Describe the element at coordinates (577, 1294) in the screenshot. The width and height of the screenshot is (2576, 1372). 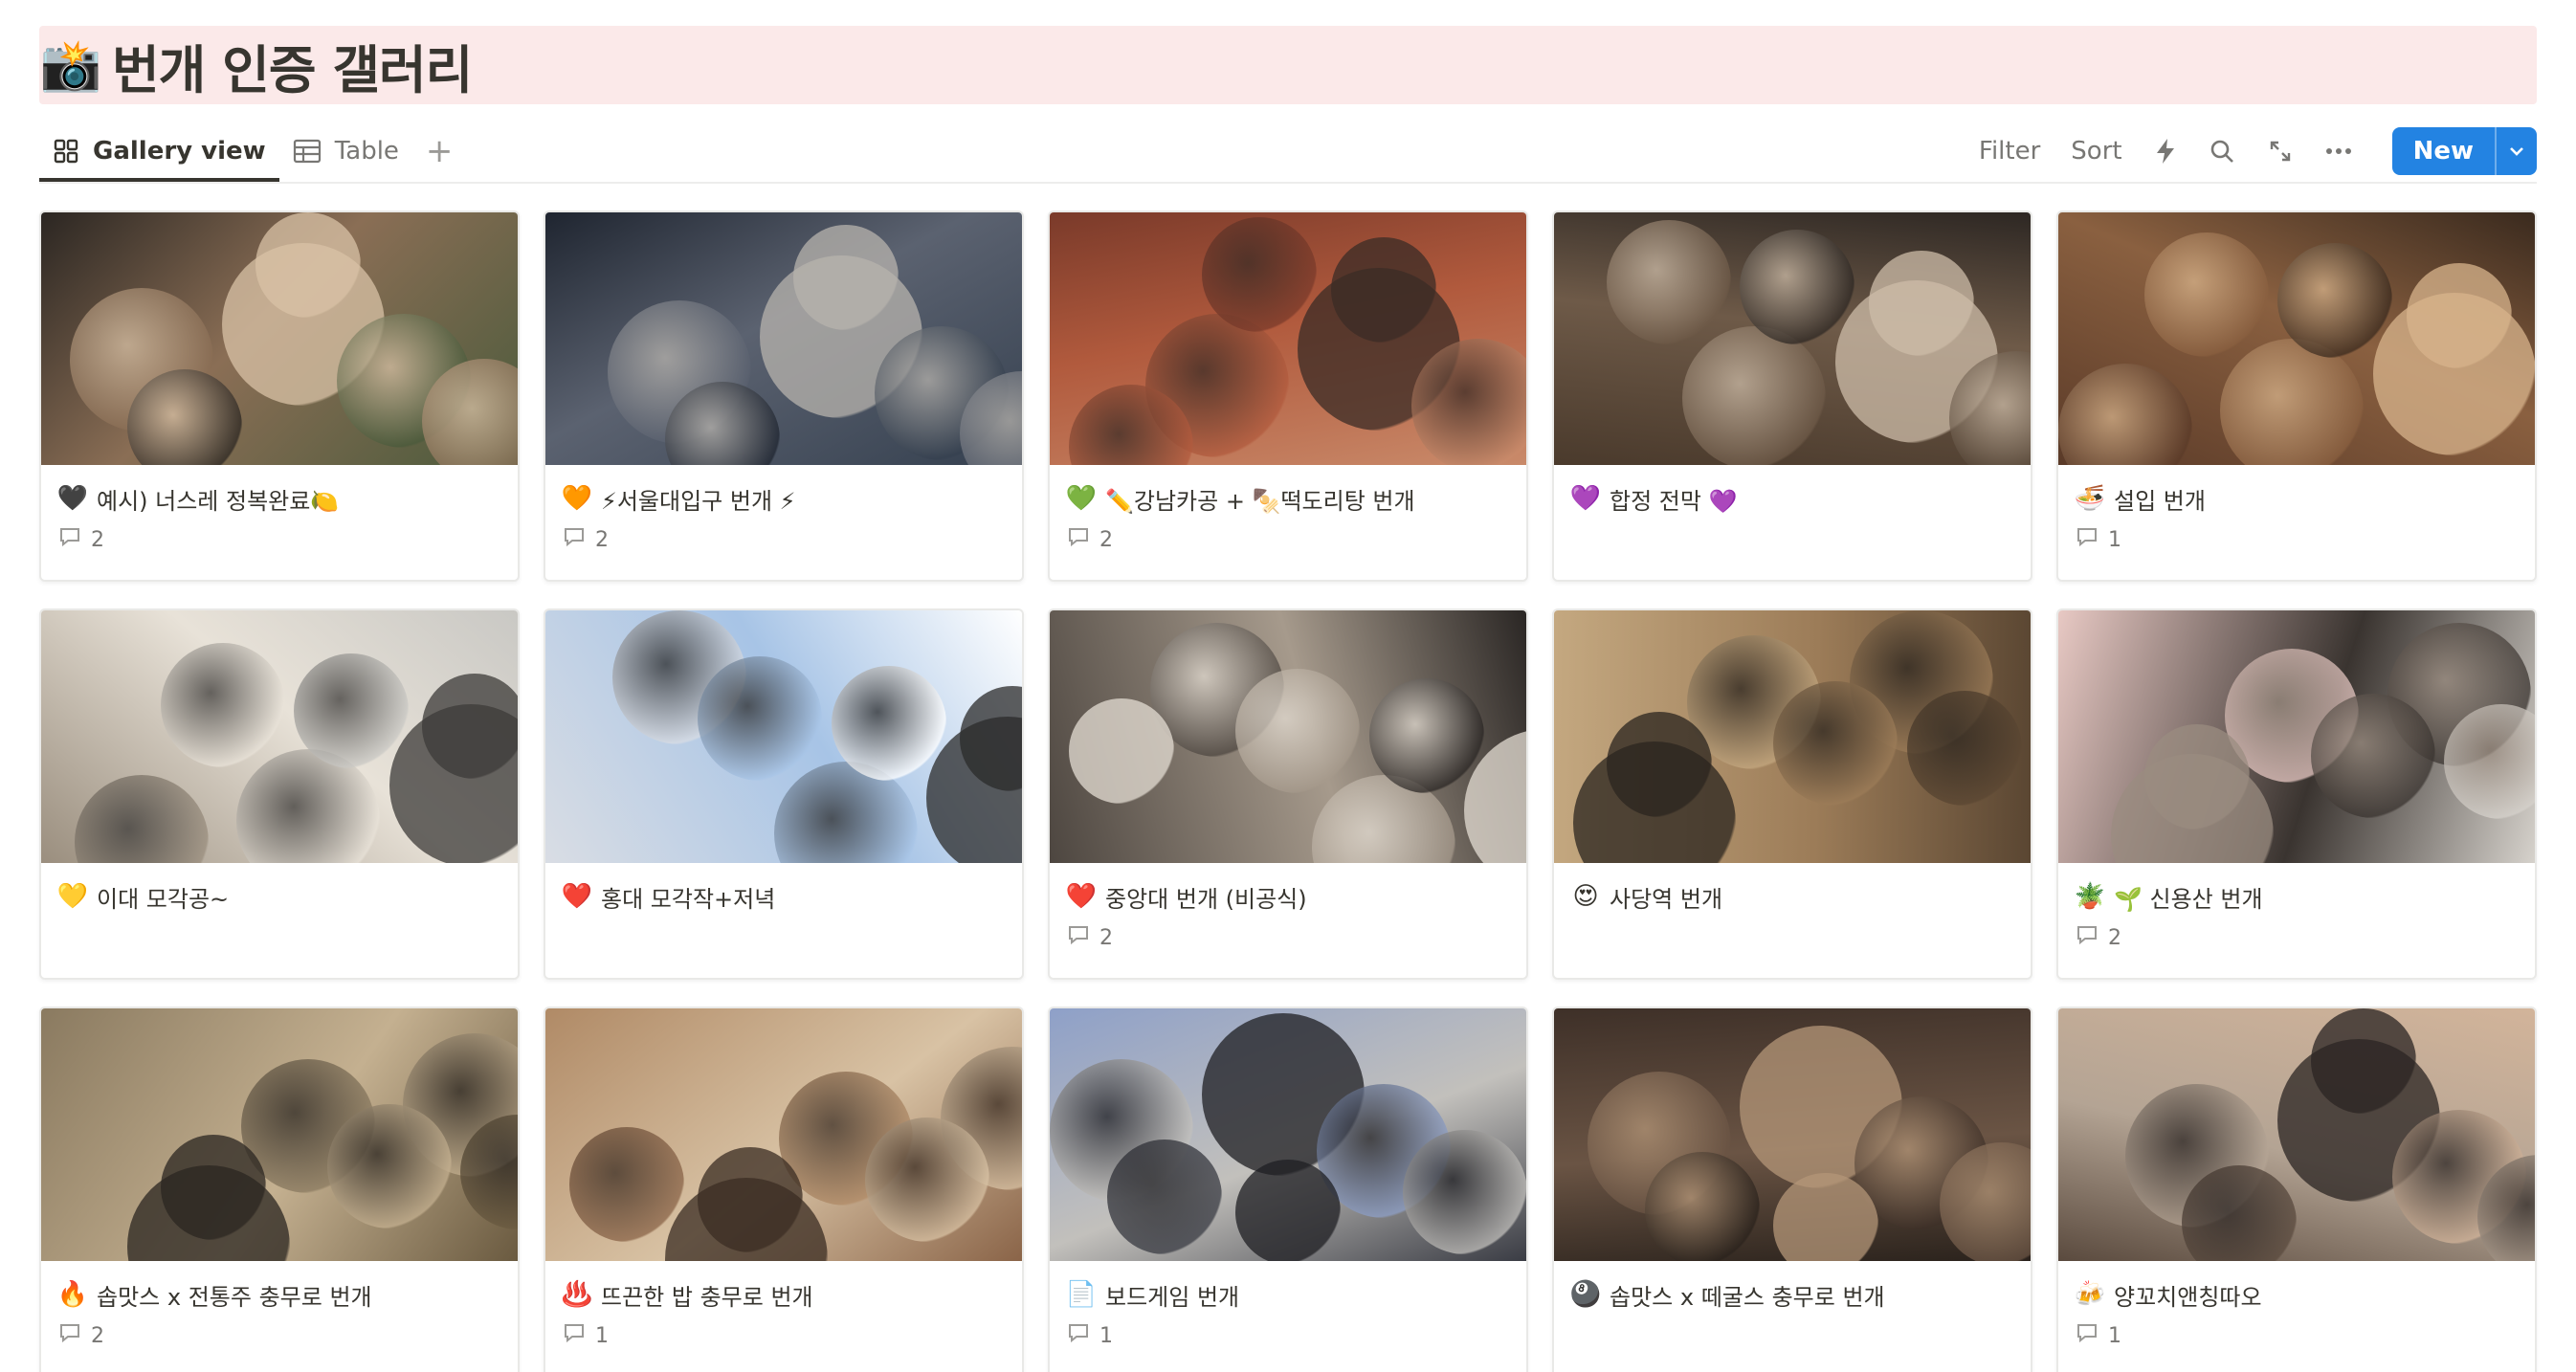
I see `card-emoji-icon: ♨️` at that location.